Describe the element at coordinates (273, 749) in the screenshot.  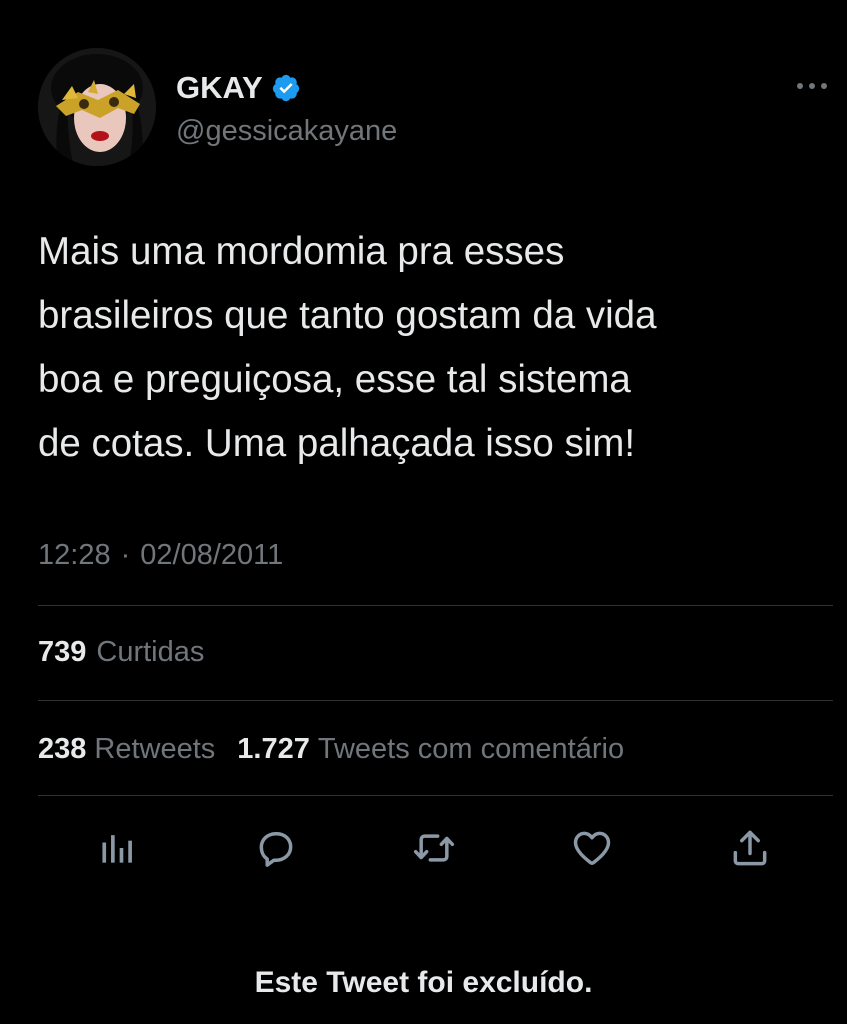
I see `quotes-count: 1.727` at that location.